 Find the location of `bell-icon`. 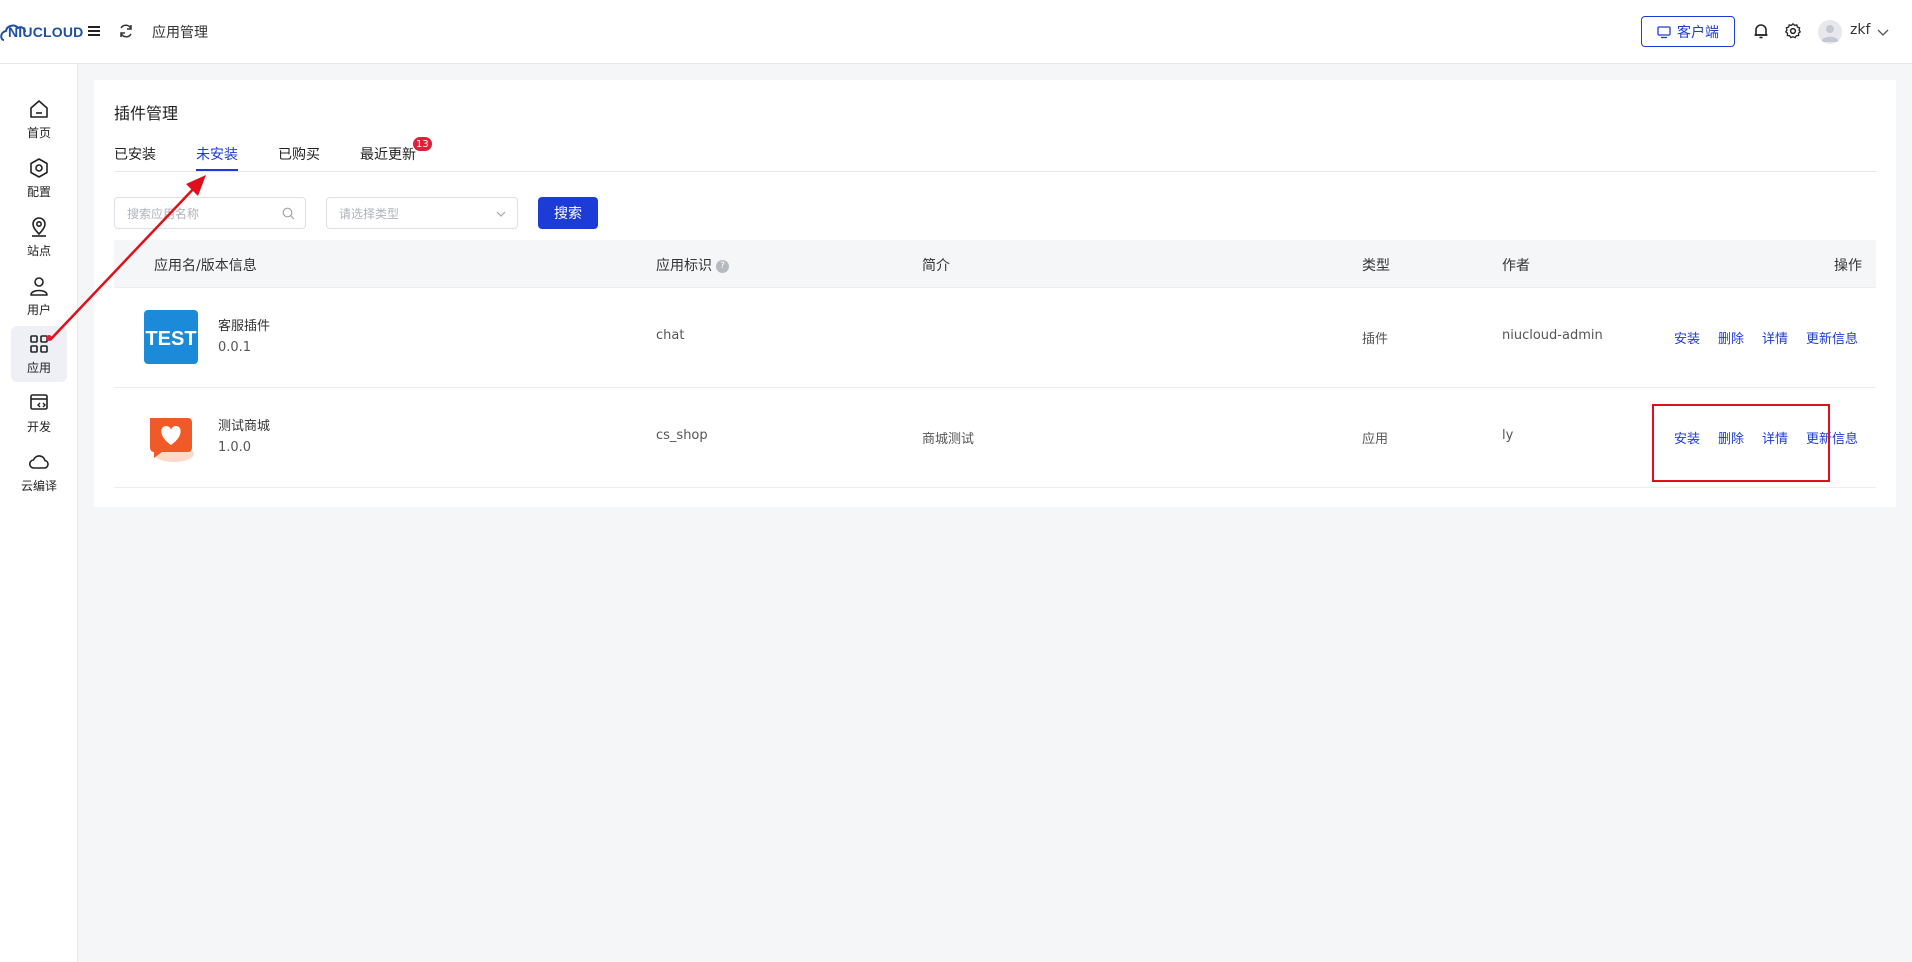

bell-icon is located at coordinates (1761, 31).